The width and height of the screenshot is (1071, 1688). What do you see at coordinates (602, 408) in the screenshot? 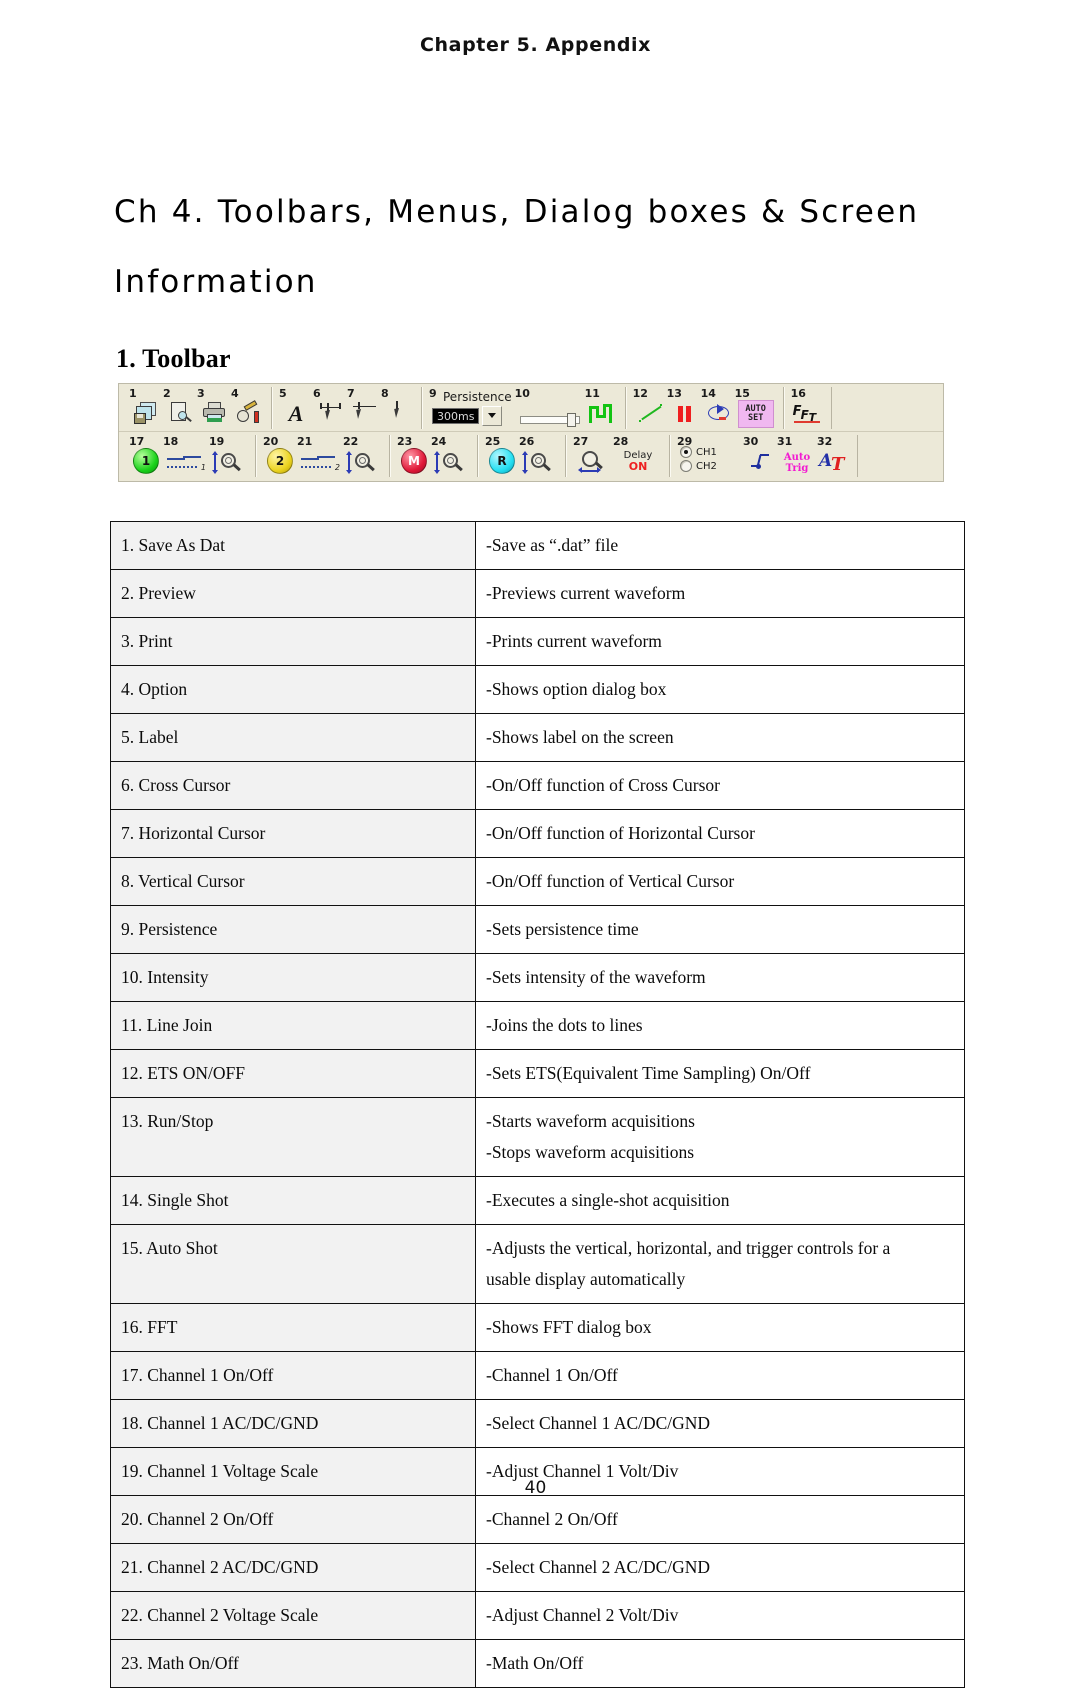
I see `line-join-button: 11` at bounding box center [602, 408].